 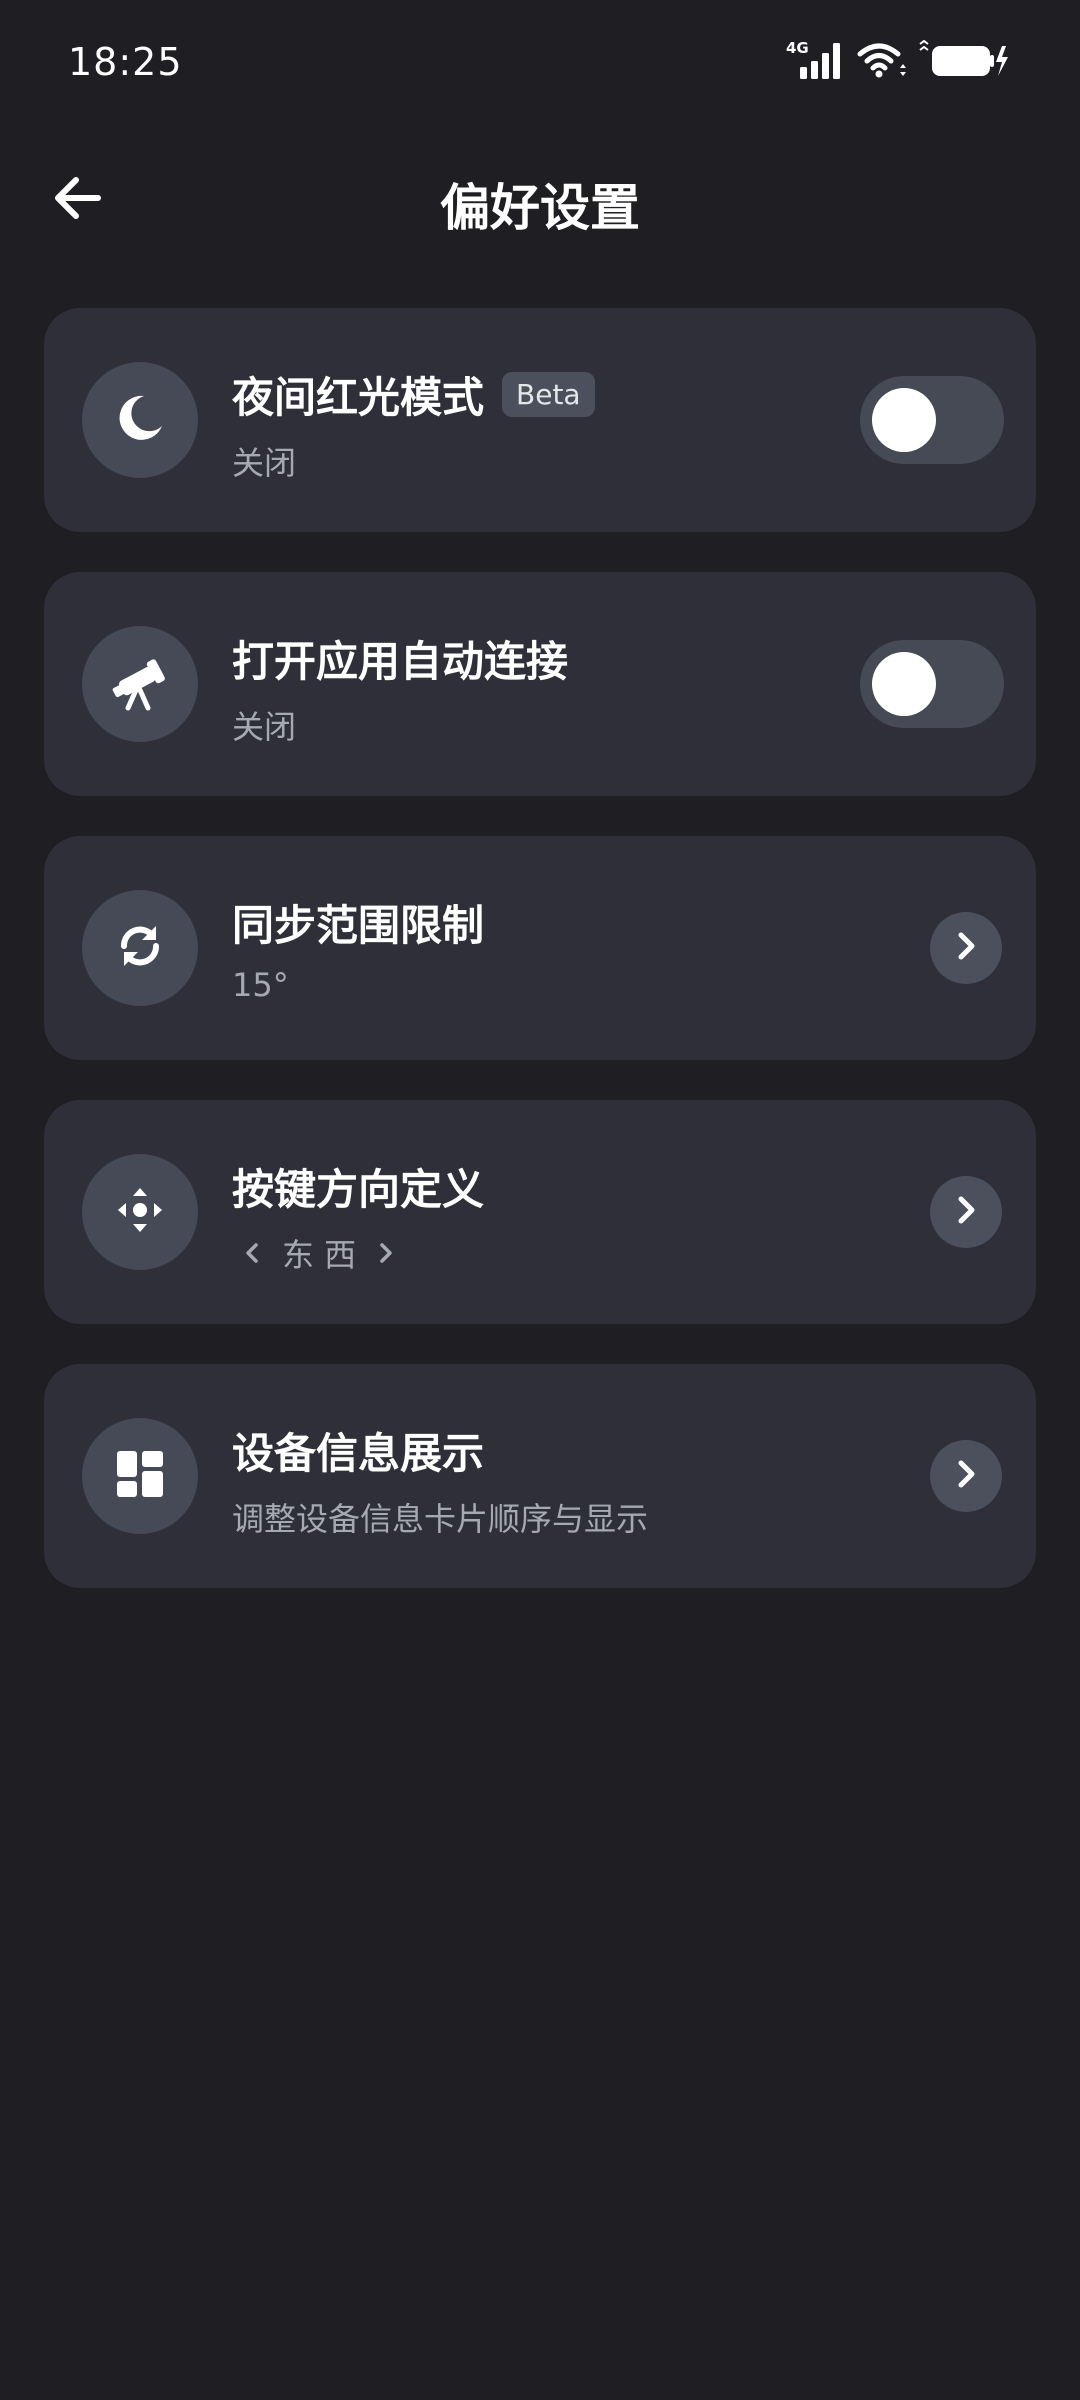 I want to click on setting-title-row: 打开应用自动连接, so click(x=400, y=658).